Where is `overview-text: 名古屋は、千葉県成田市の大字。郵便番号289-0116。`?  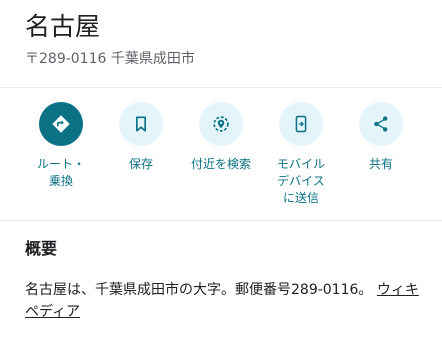 overview-text: 名古屋は、千葉県成田市の大字。郵便番号289-0116。 is located at coordinates (199, 290).